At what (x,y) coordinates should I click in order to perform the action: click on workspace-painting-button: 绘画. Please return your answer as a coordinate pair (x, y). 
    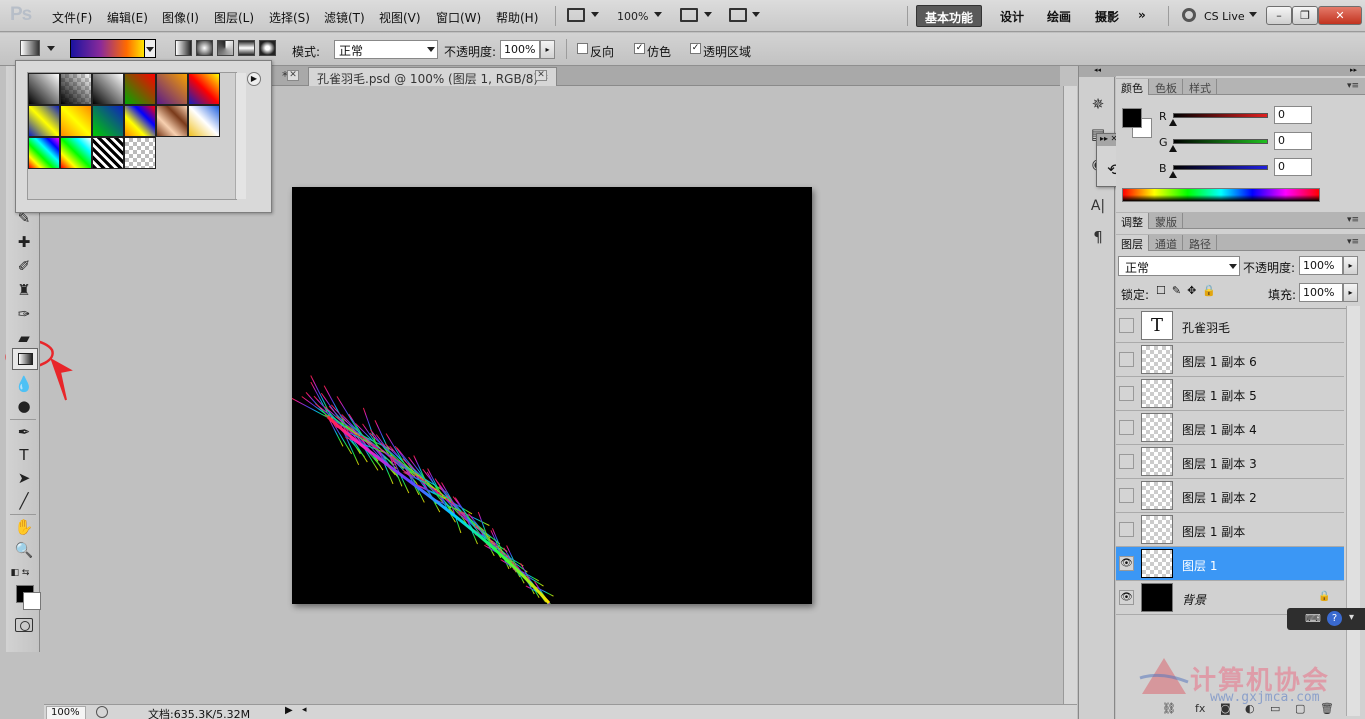
    Looking at the image, I should click on (1059, 16).